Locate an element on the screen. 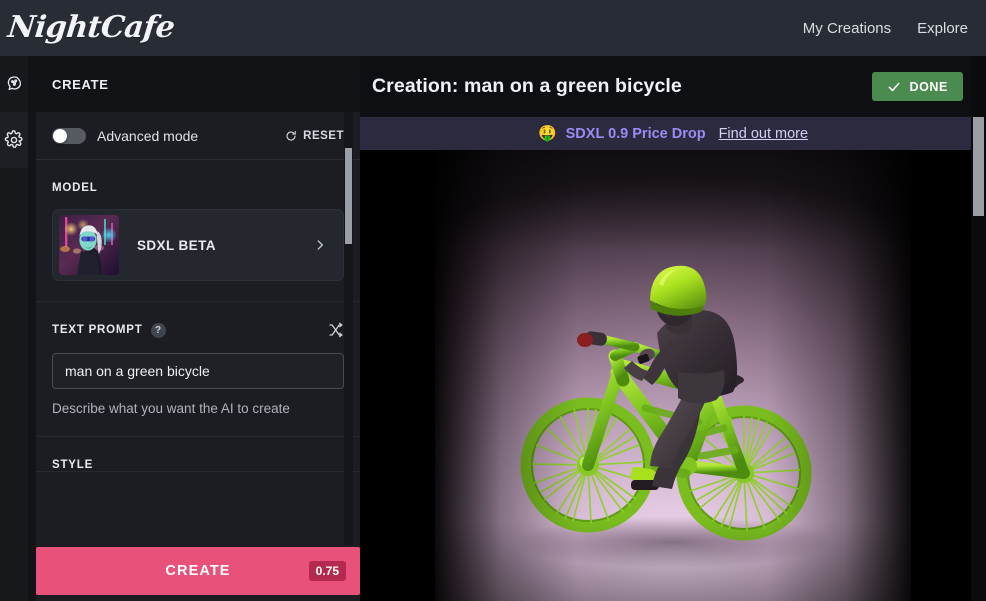 The image size is (986, 601). done-button-label: DONE is located at coordinates (928, 86).